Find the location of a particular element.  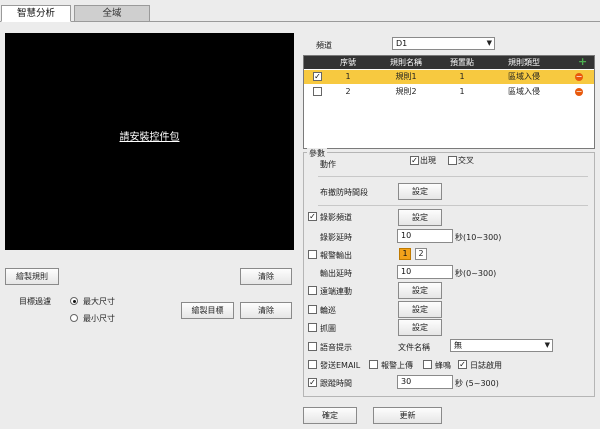

table-row: 2 規則2 1 區域入侵 − is located at coordinates (449, 92).